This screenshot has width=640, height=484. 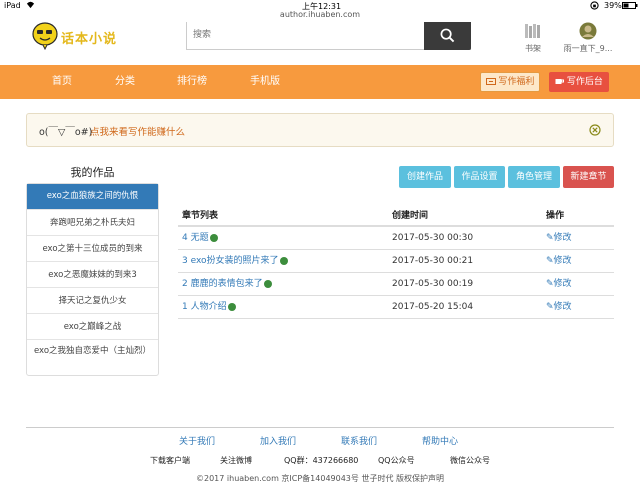 What do you see at coordinates (588, 177) in the screenshot?
I see `new-chapter-button: 新建章节` at bounding box center [588, 177].